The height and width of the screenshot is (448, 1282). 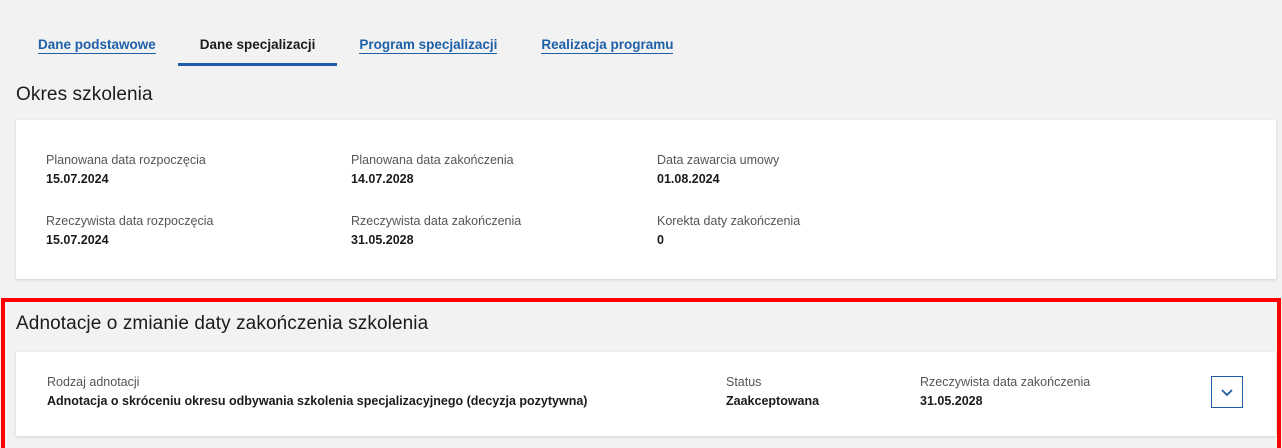 I want to click on section-title-okres: Okres szkolenia, so click(x=84, y=94).